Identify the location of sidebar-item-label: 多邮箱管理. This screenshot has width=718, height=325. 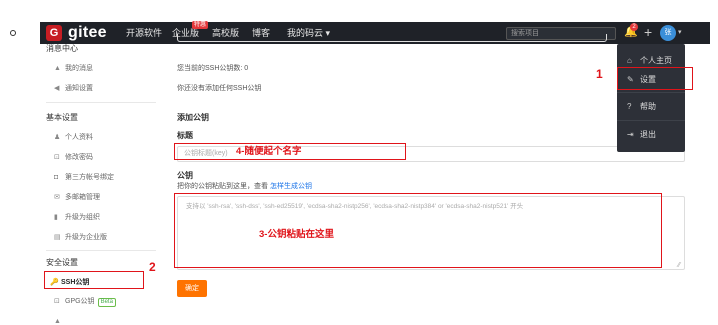
(82, 197).